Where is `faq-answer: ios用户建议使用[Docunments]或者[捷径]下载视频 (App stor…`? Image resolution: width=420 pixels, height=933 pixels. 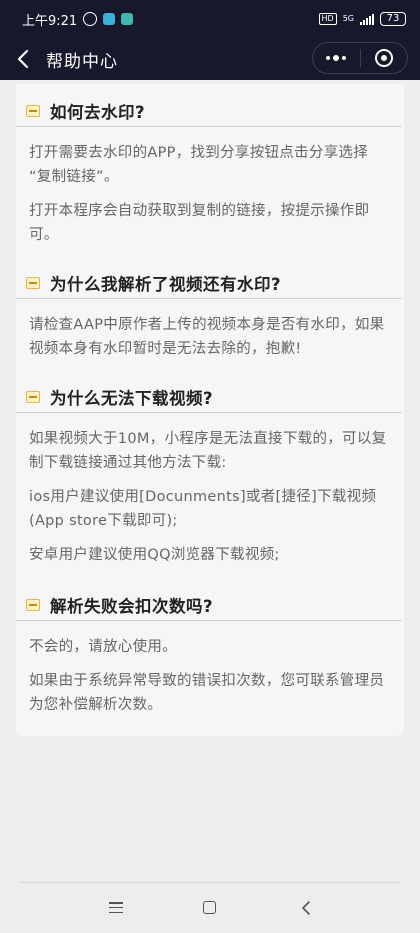
faq-answer: ios用户建议使用[Docunments]或者[捷径]下载视频 (App stor… is located at coordinates (203, 509).